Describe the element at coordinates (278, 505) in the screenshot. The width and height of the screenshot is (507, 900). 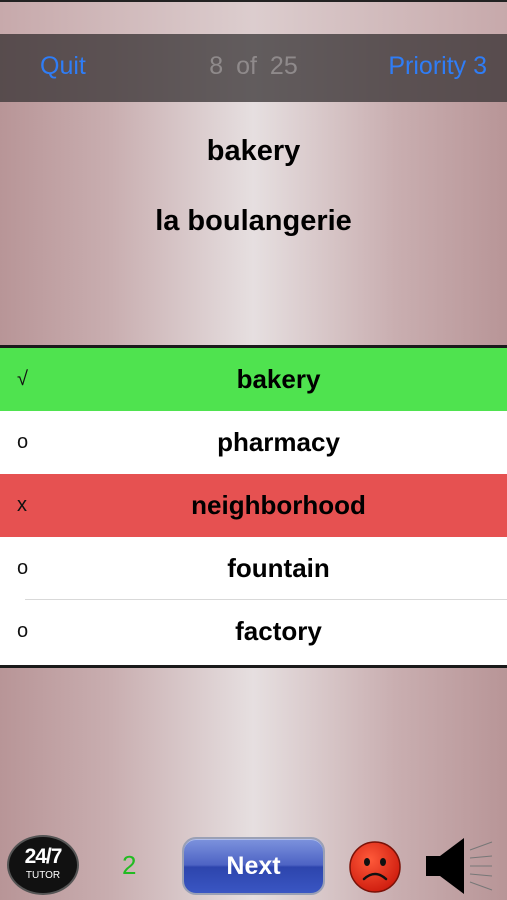
I see `choice-label: neighborhood` at that location.